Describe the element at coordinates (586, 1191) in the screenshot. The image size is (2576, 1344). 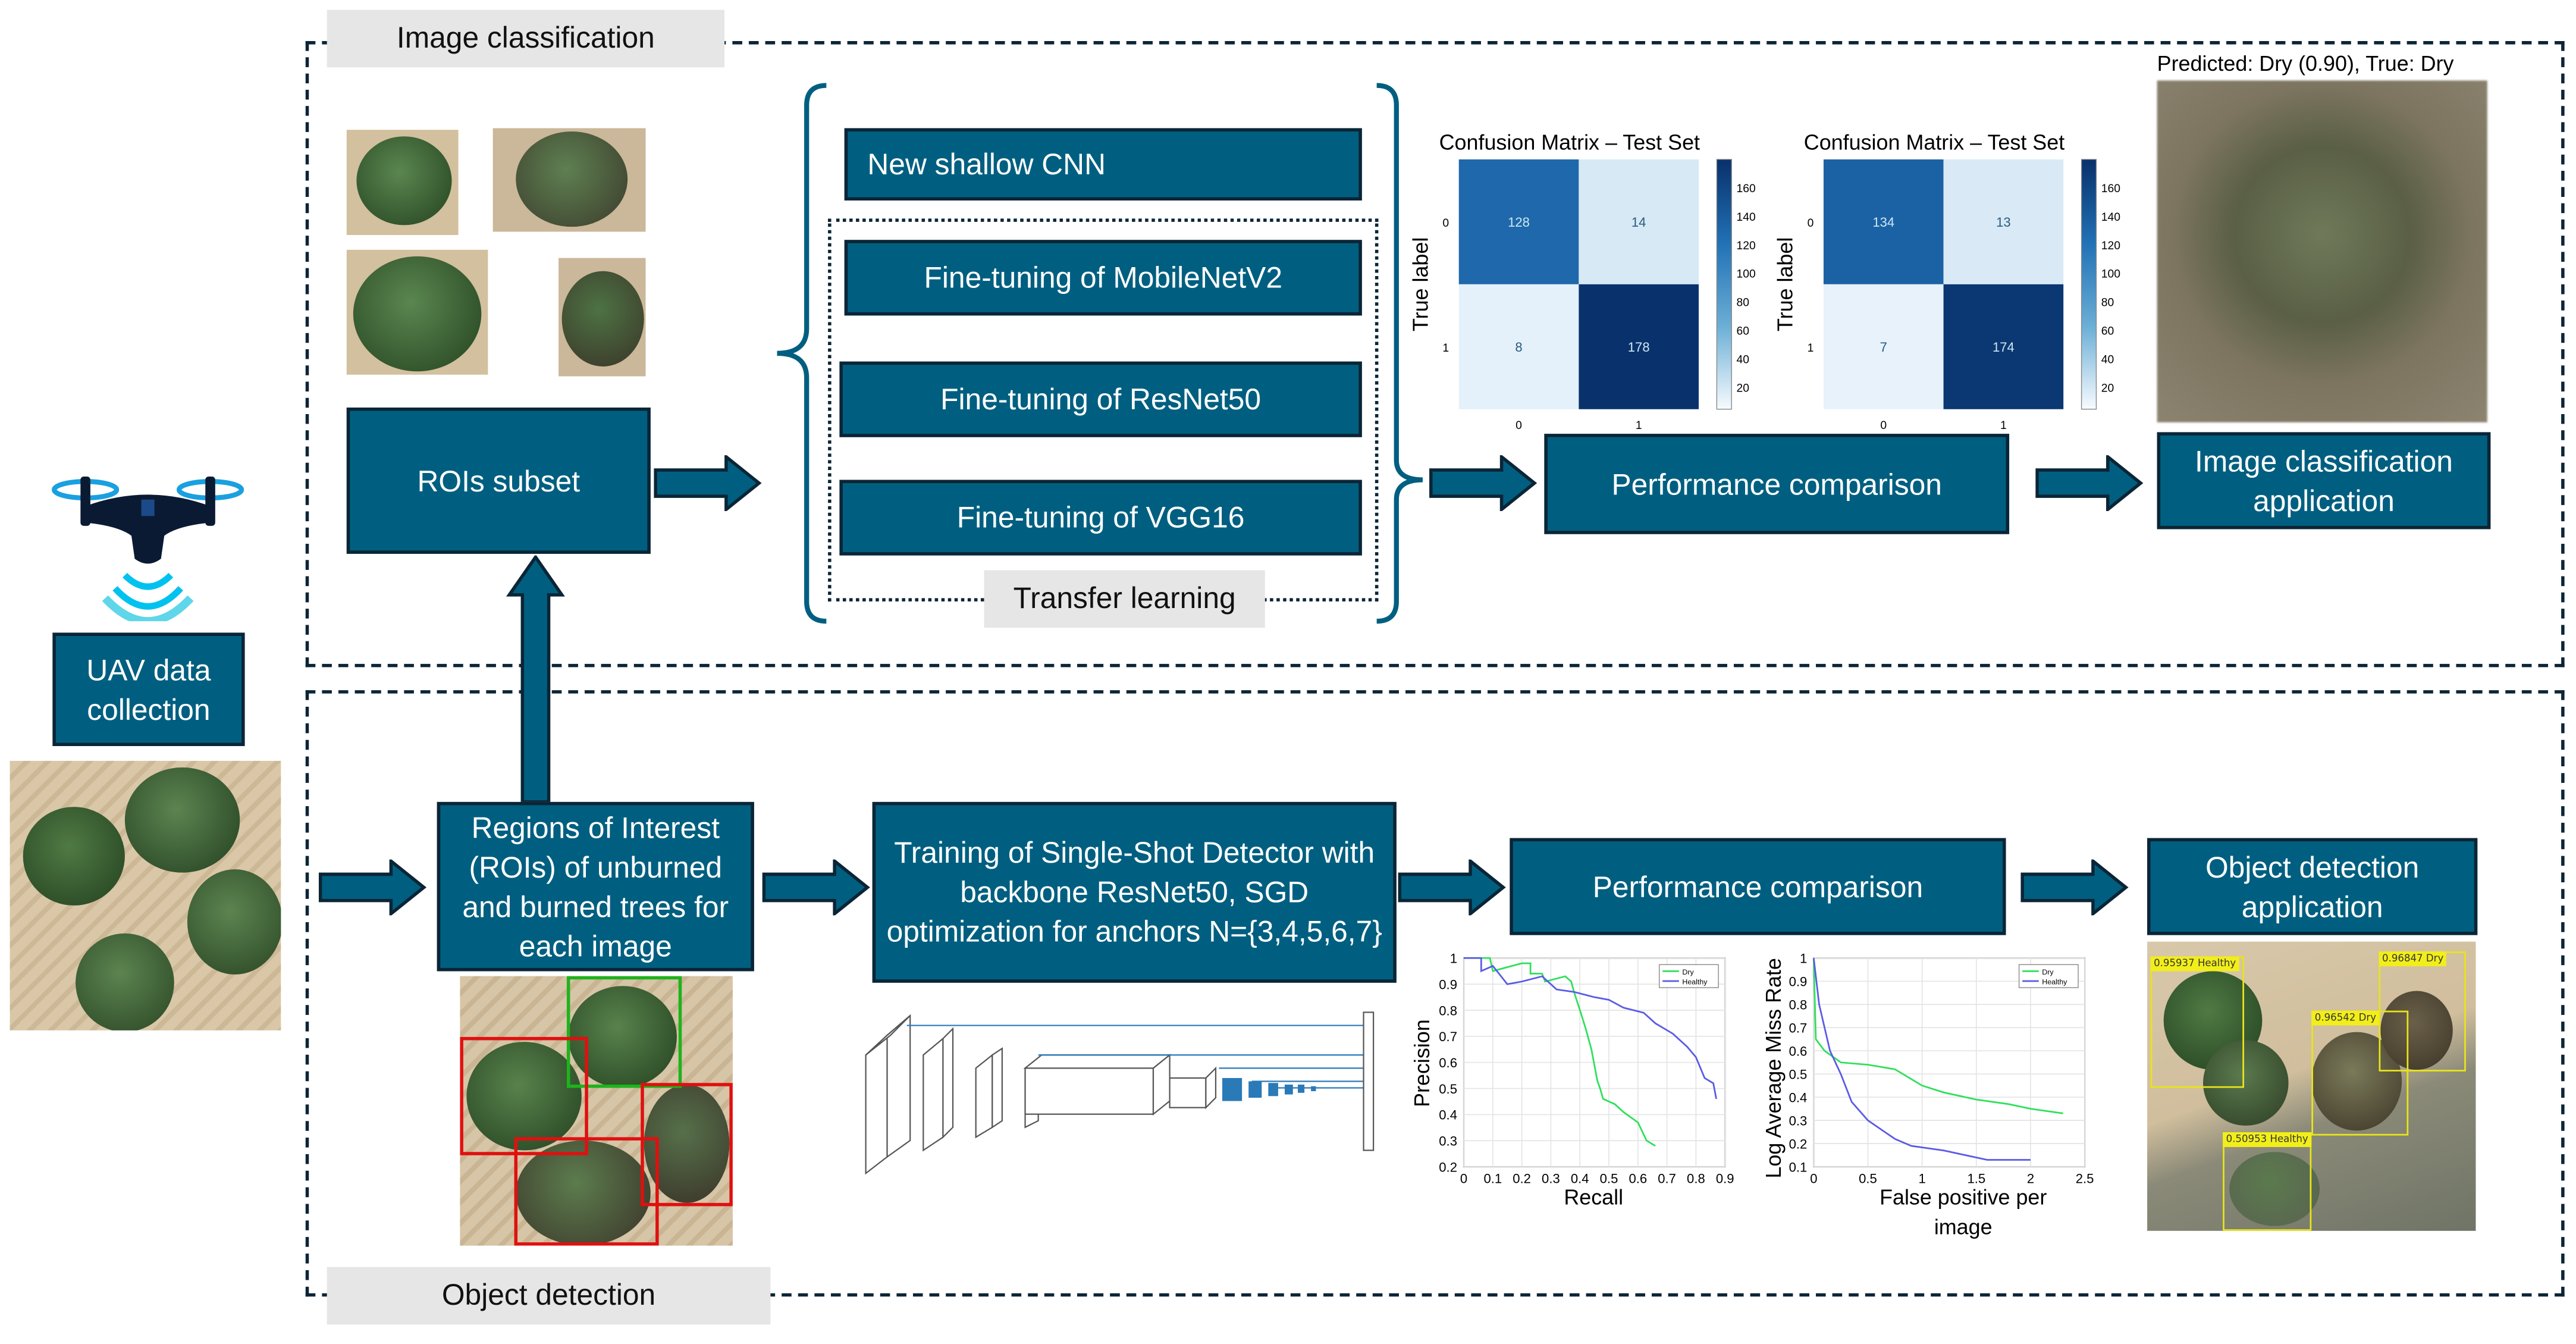
I see `roi-box-burned` at that location.